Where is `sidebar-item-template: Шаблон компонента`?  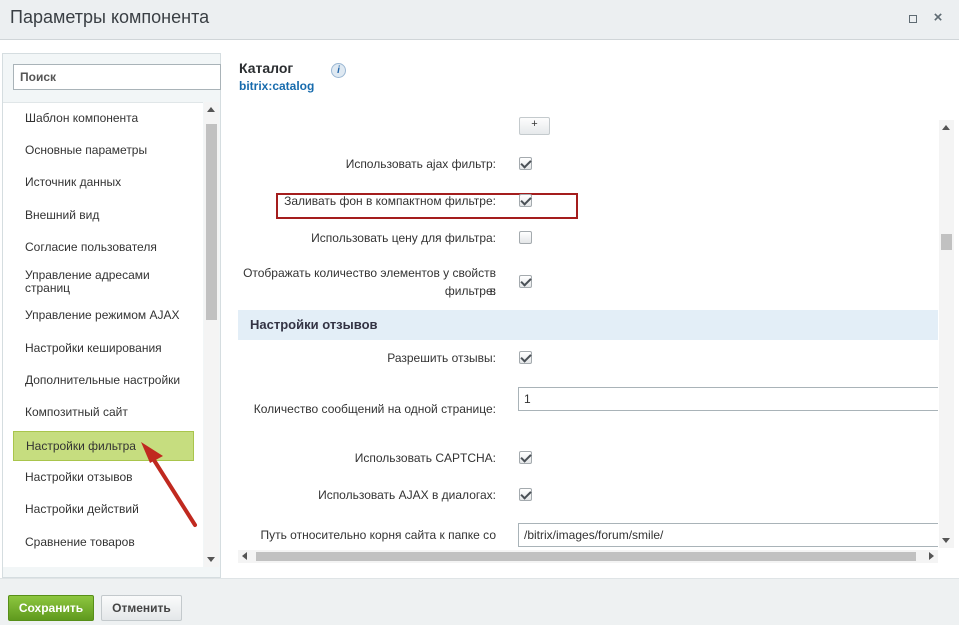
sidebar-item-template: Шаблон компонента is located at coordinates (103, 118).